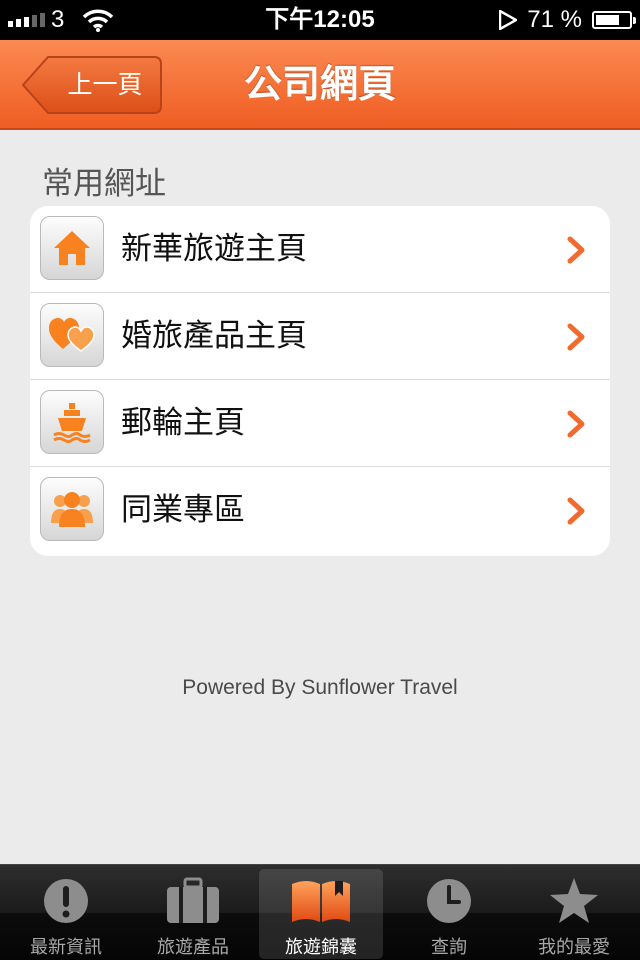 This screenshot has width=640, height=960. I want to click on tab-latest-news: 最新資訊, so click(66, 914).